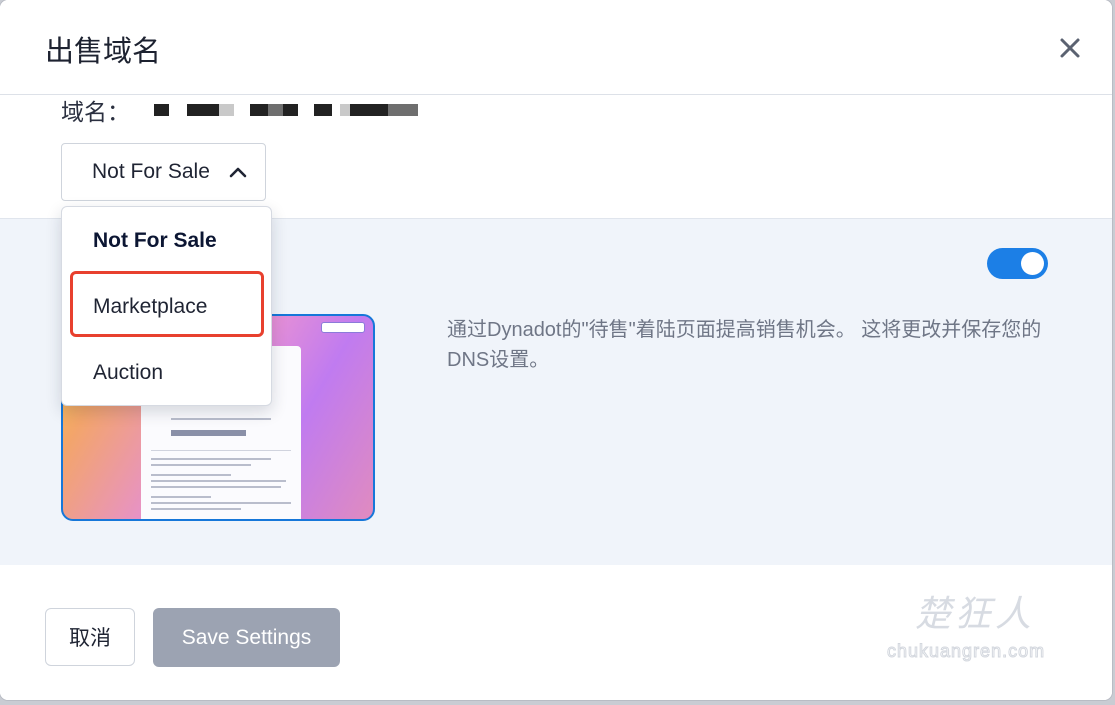 This screenshot has height=705, width=1115. Describe the element at coordinates (556, 47) in the screenshot. I see `modal-header: 出售域名` at that location.